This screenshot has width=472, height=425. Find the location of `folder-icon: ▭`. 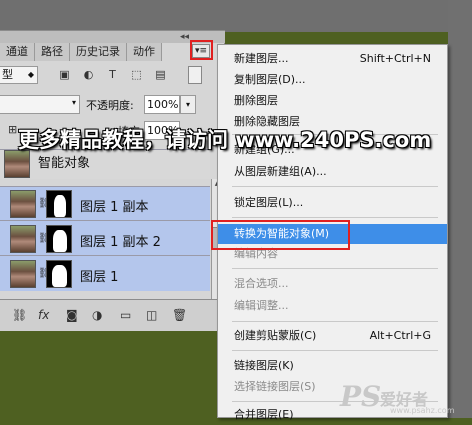

folder-icon: ▭ is located at coordinates (125, 315).